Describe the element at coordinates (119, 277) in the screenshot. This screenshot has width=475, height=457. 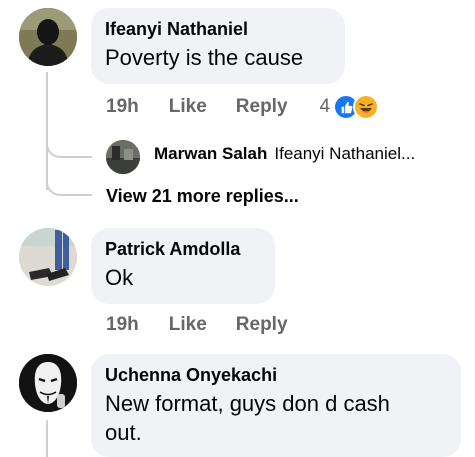
I see `comment-text: Ok` at that location.